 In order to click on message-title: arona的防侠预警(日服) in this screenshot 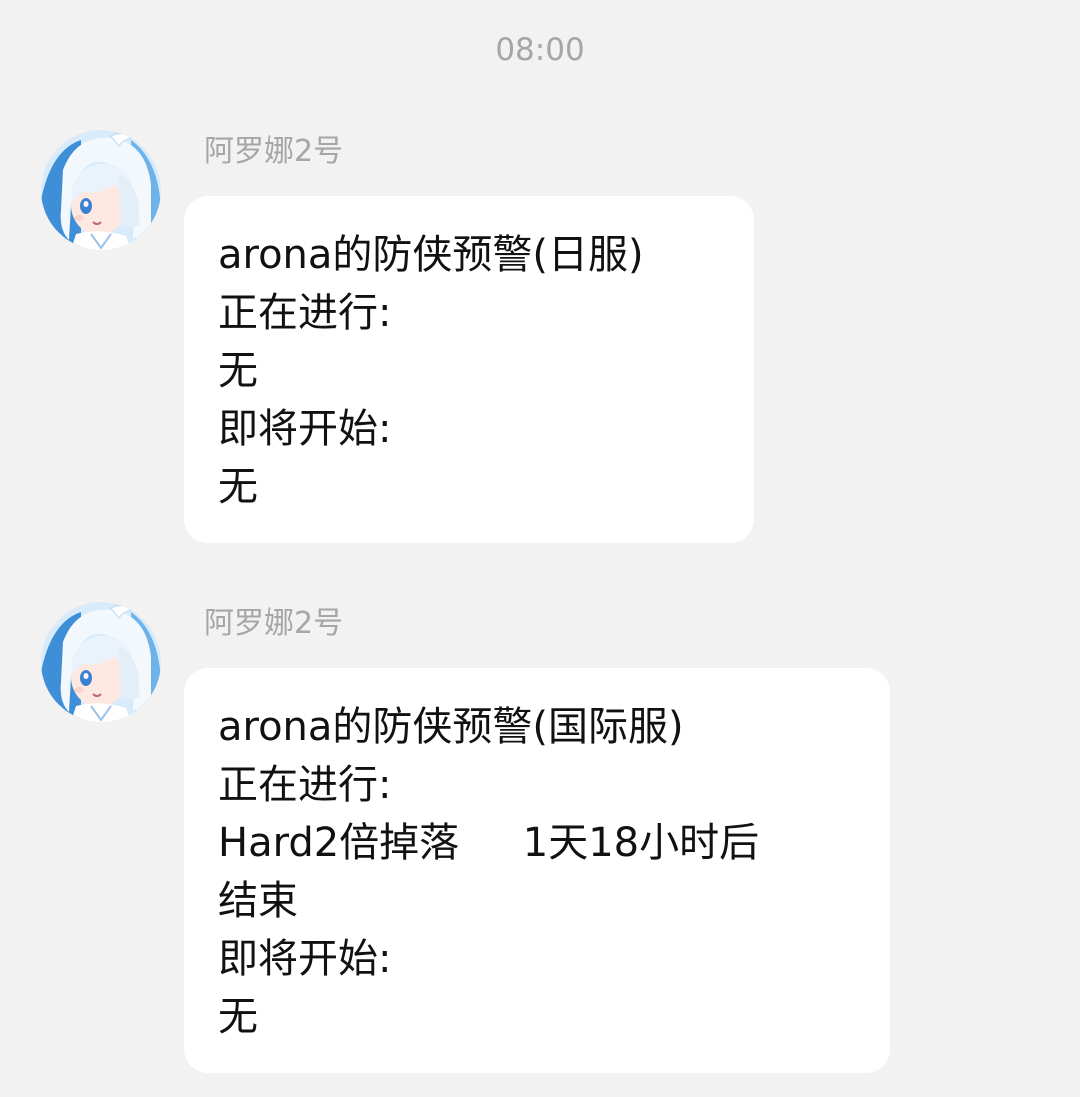, I will do `click(431, 255)`.